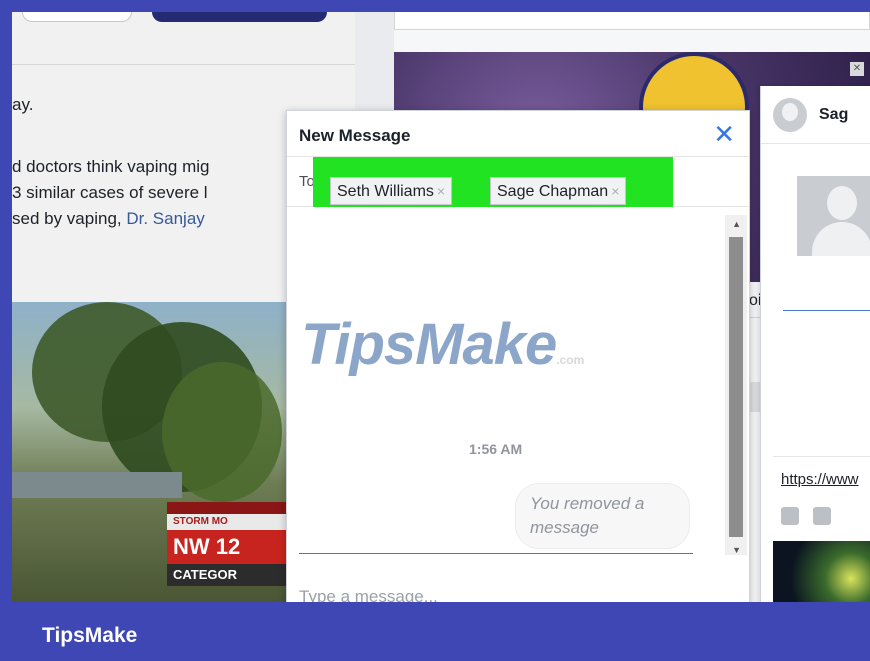 The height and width of the screenshot is (661, 870). What do you see at coordinates (553, 191) in the screenshot?
I see `recipient-name: Sage Chapman` at bounding box center [553, 191].